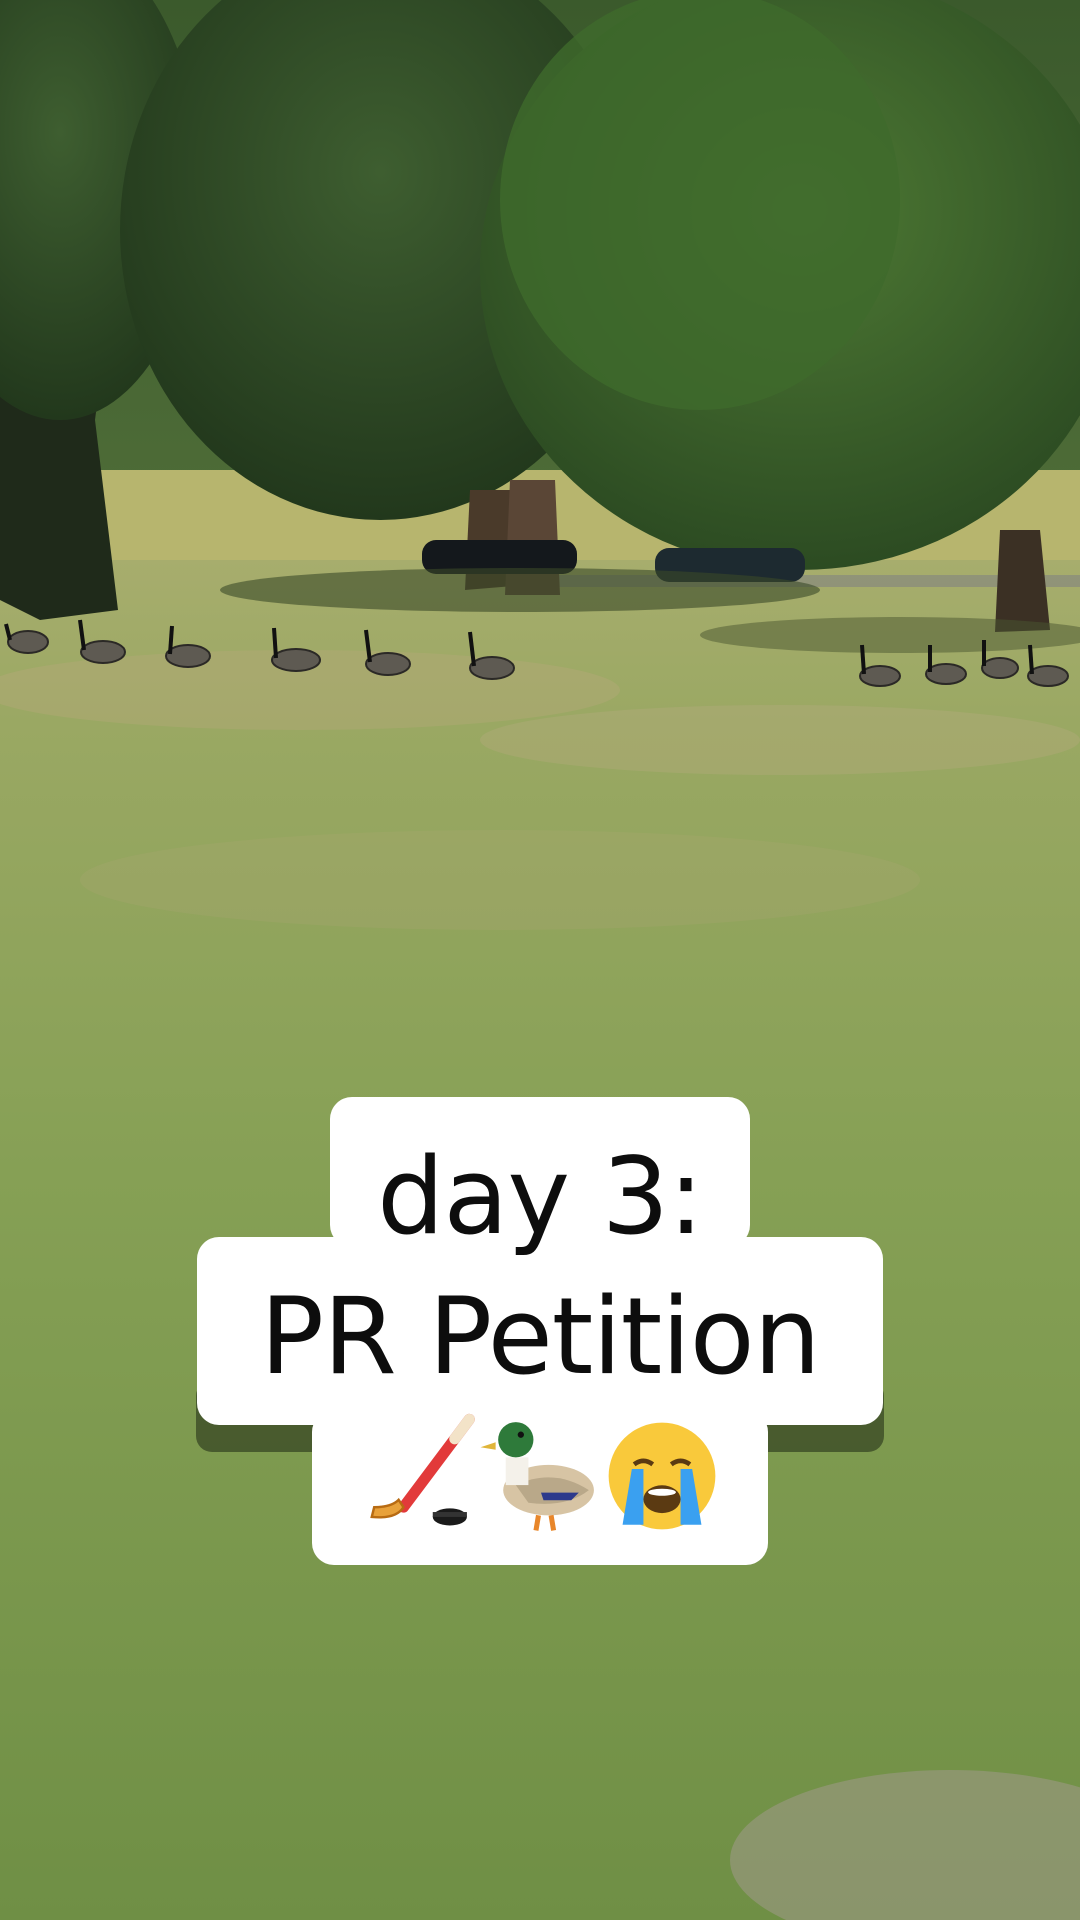 This screenshot has height=1920, width=1080. I want to click on crying-face-icon, so click(662, 1476).